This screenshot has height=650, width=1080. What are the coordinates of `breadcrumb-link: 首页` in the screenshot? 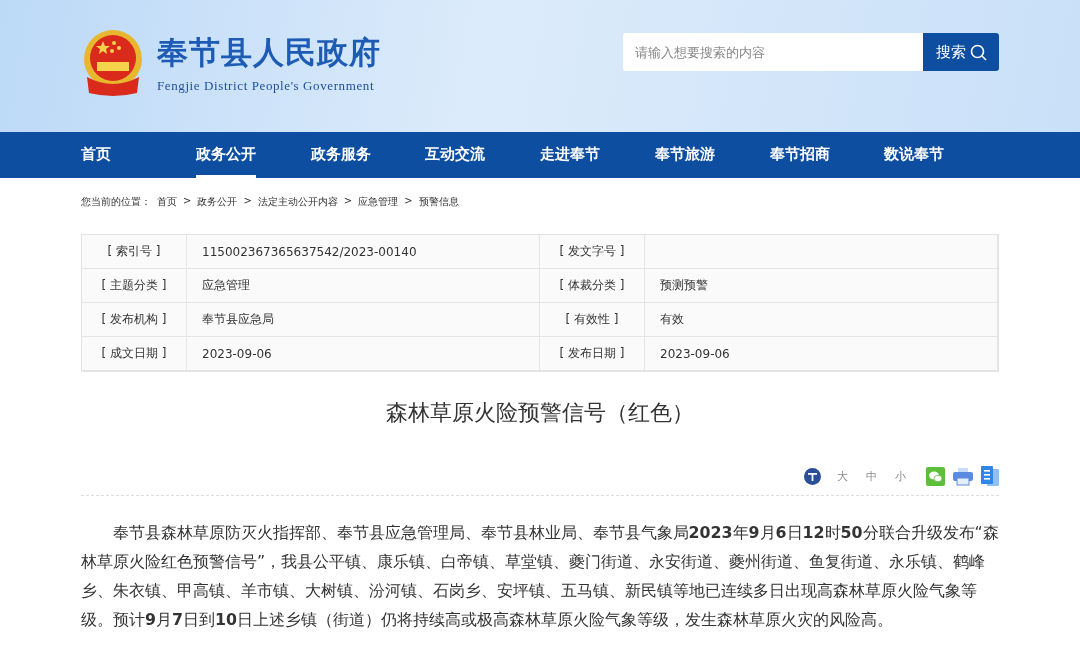 It's located at (167, 206).